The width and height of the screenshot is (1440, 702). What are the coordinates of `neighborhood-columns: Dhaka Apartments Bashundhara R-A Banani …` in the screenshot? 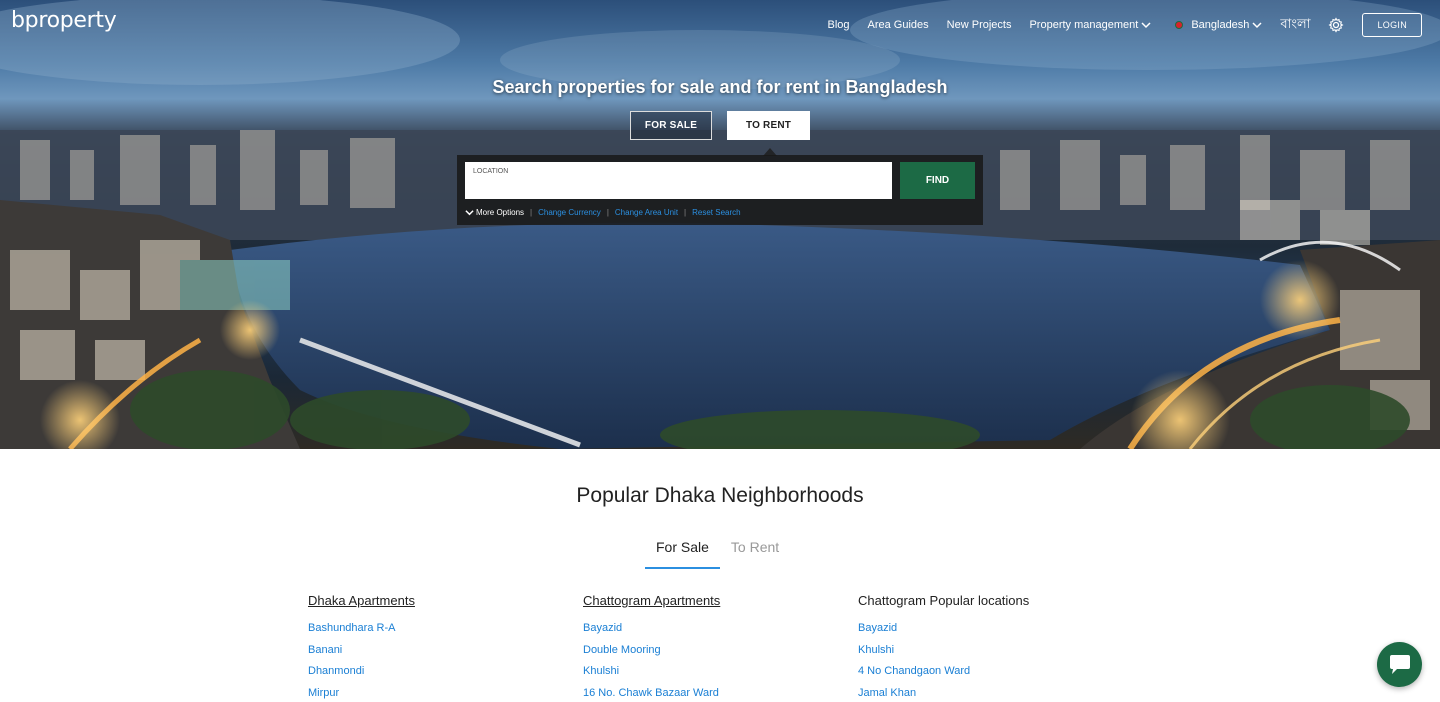 It's located at (720, 647).